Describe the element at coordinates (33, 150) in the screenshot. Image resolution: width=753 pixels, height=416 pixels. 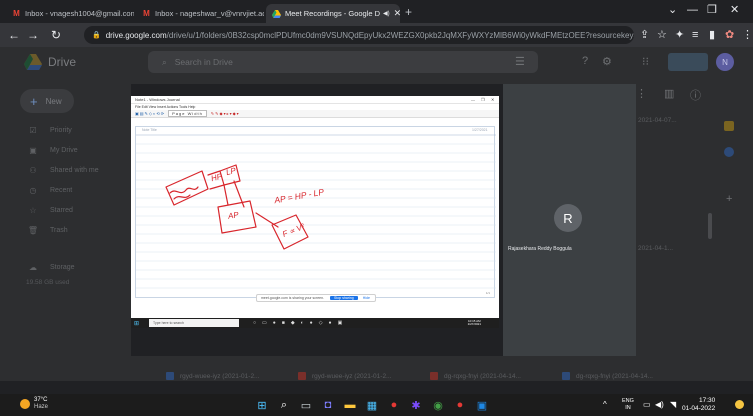
I see `my-drive-icon: ▣` at that location.